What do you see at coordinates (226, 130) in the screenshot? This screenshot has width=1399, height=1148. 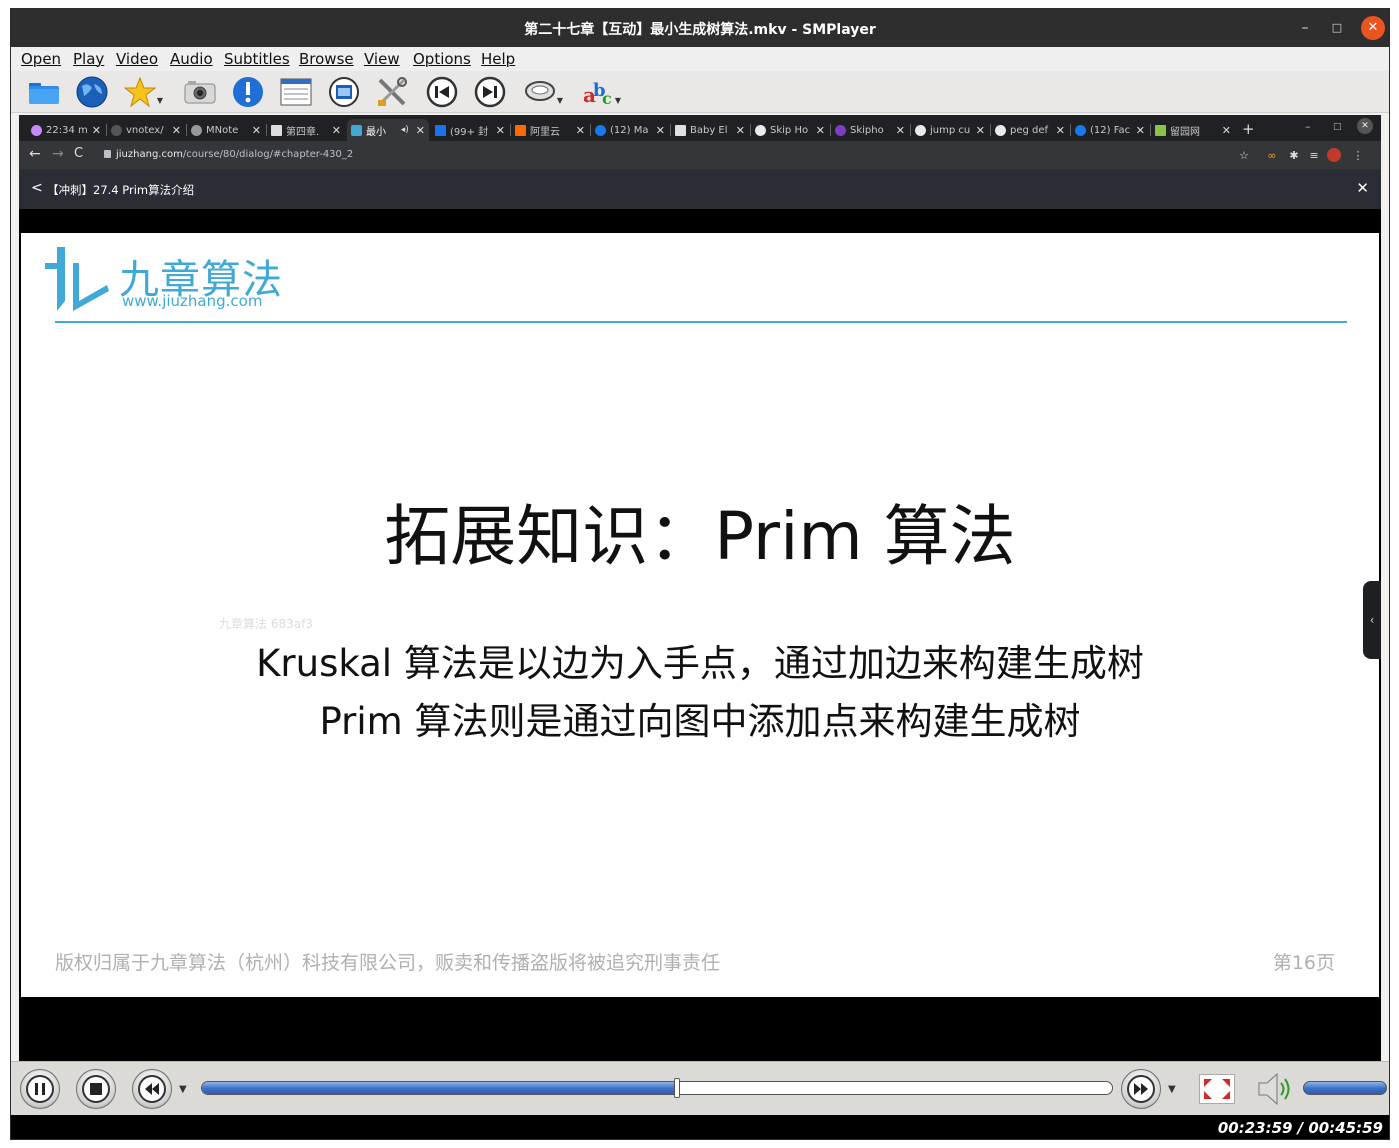 I see `browser-tab: MNote ✕` at bounding box center [226, 130].